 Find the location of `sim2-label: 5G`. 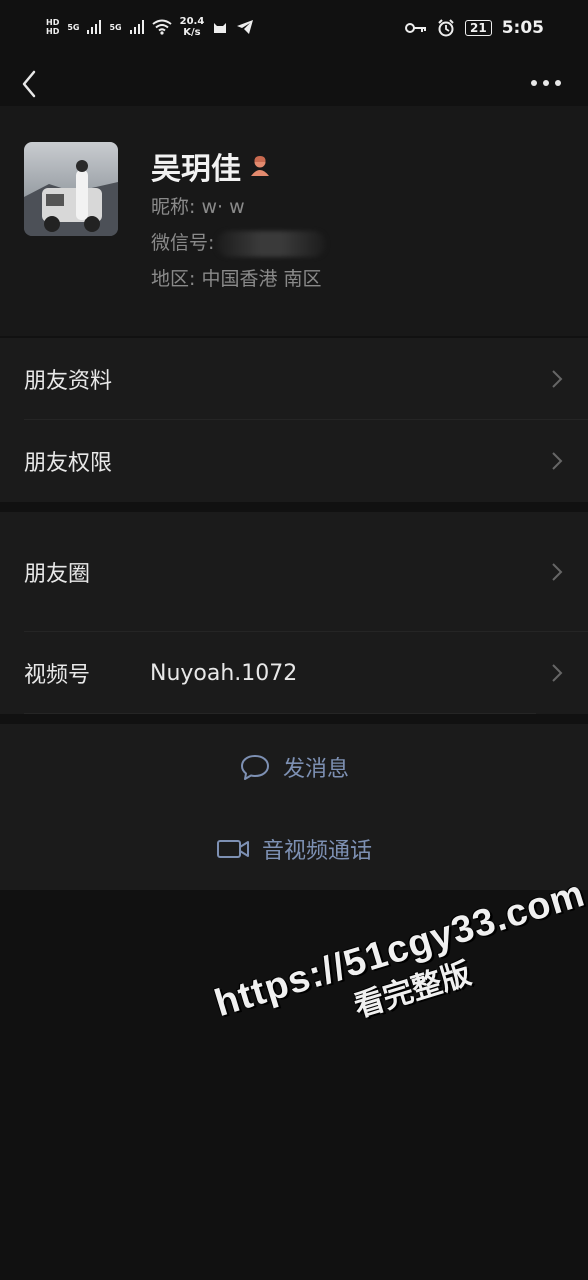

sim2-label: 5G is located at coordinates (115, 27).